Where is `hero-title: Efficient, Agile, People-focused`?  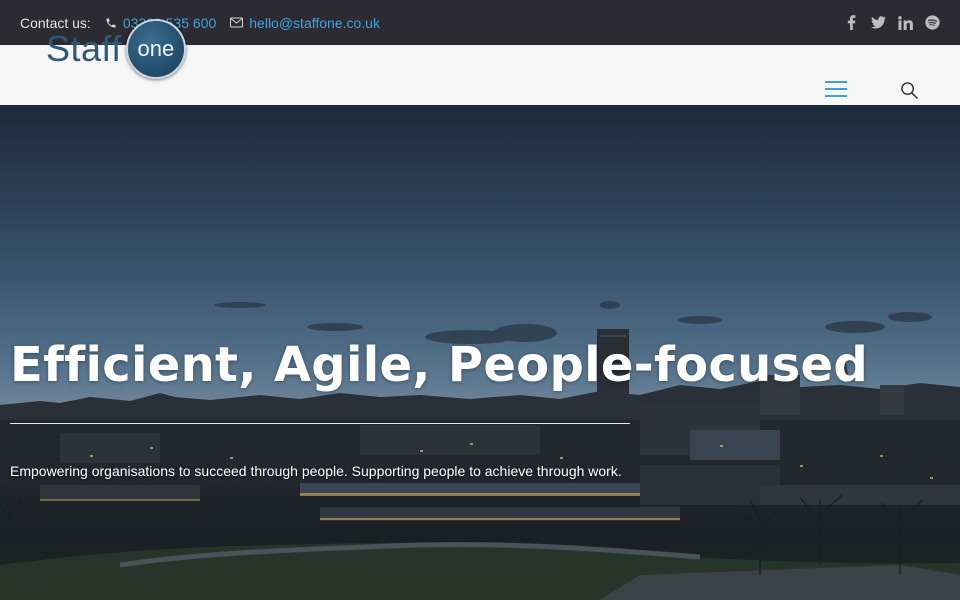
hero-title: Efficient, Agile, People-focused is located at coordinates (439, 365).